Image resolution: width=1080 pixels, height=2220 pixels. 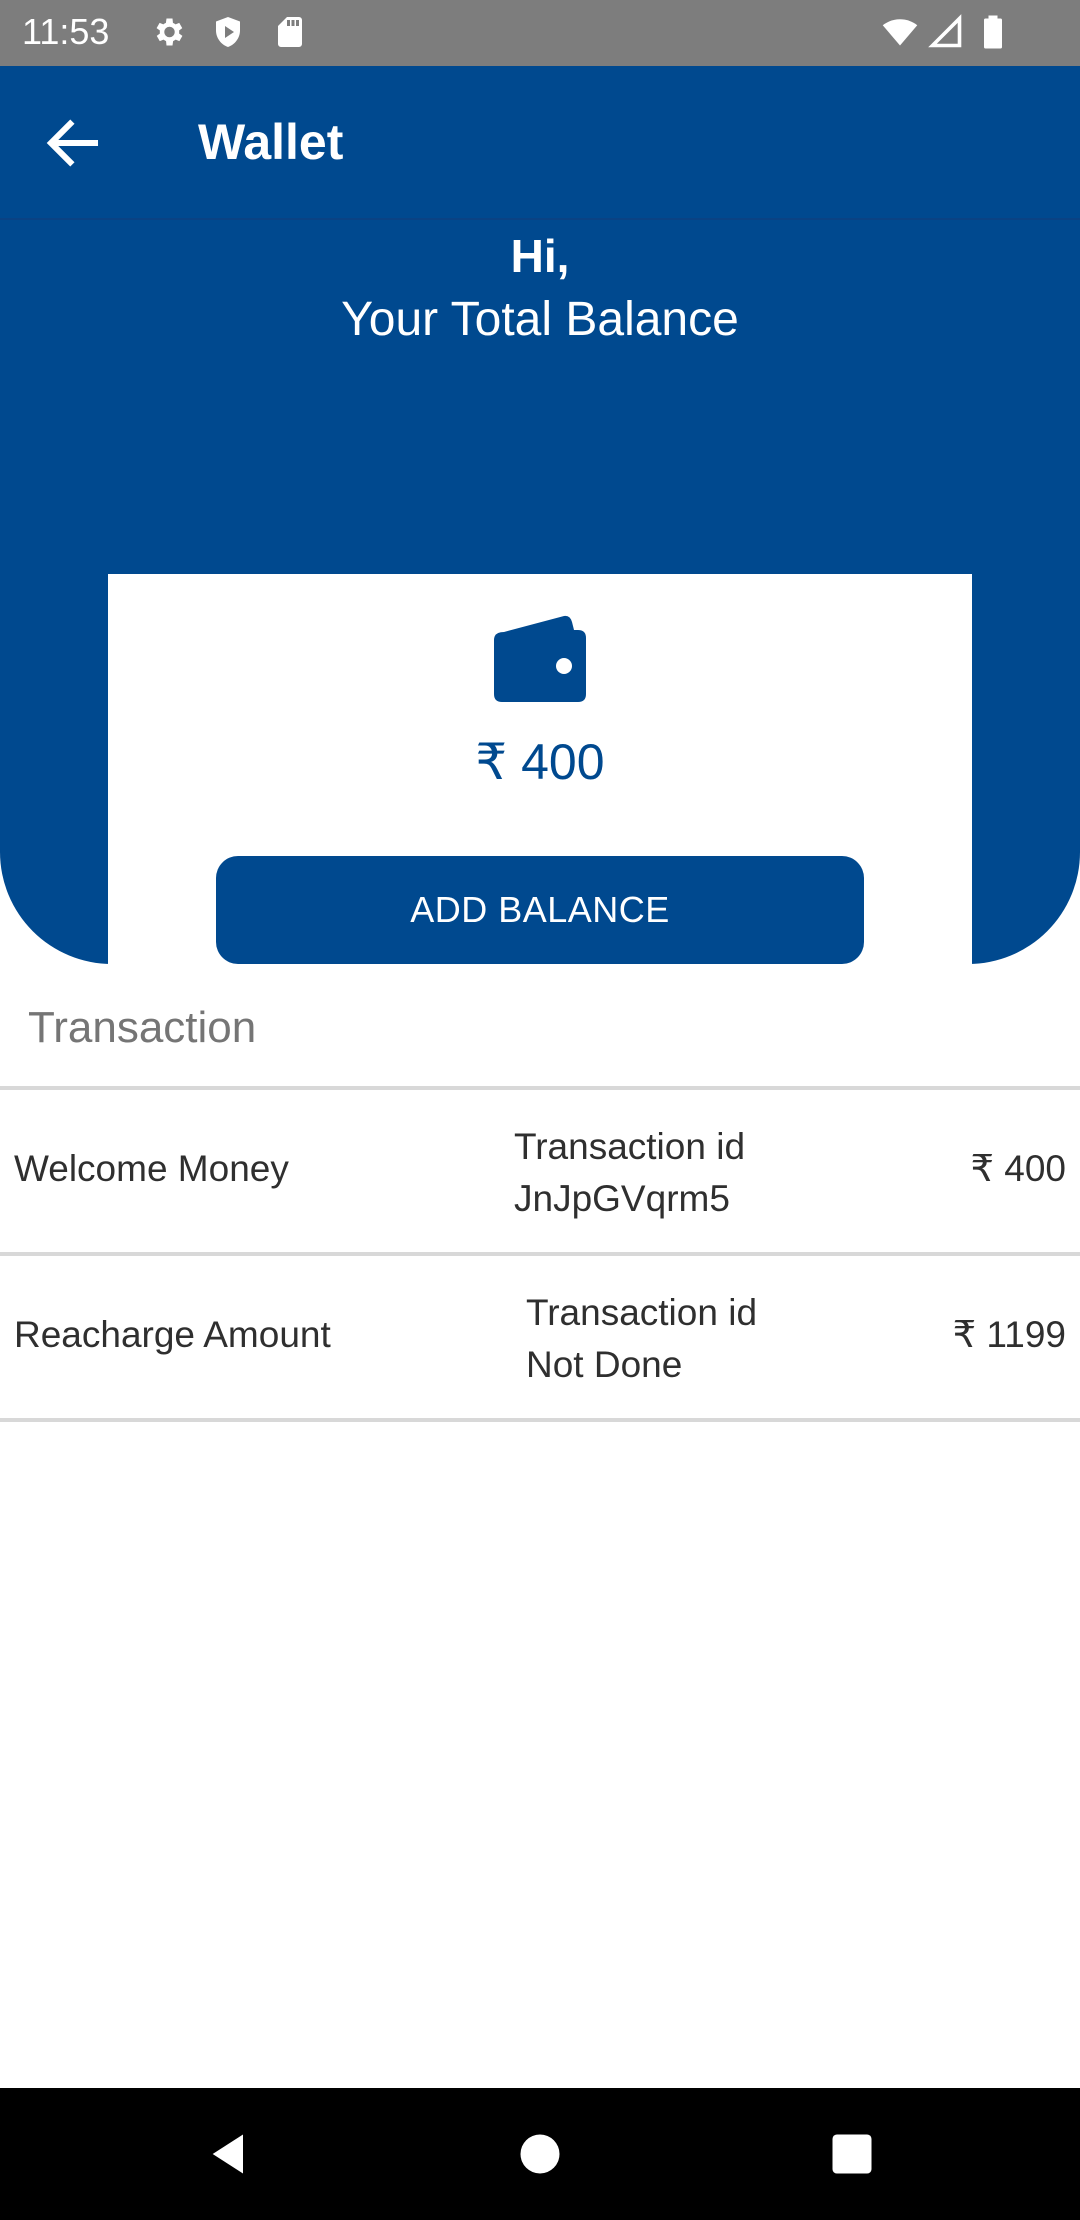 What do you see at coordinates (271, 142) in the screenshot?
I see `page-title: Wallet` at bounding box center [271, 142].